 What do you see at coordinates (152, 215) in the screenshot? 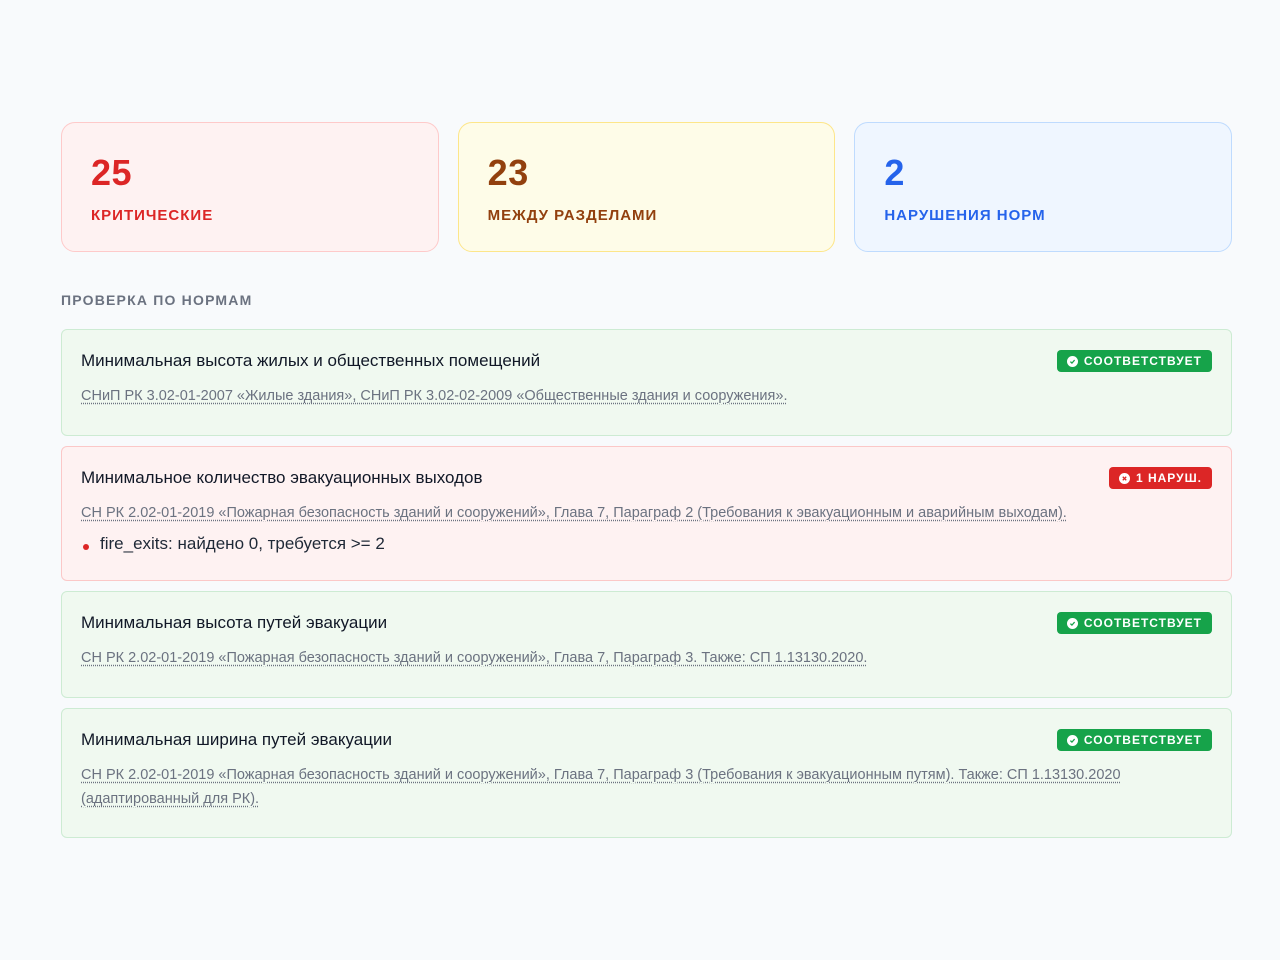
I see `stat-label: КРИТИЧЕСКИЕ` at bounding box center [152, 215].